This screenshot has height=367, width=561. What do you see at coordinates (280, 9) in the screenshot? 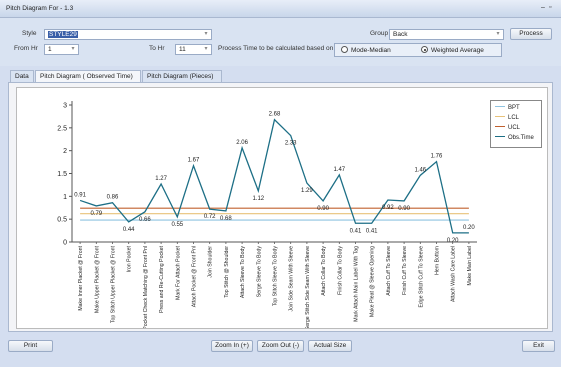
I see `title-bar: Pitch Diagram For - 1.3 – ▫` at bounding box center [280, 9].